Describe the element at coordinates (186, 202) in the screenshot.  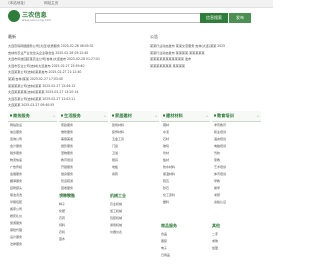
I see `category-item: 塑料` at that location.